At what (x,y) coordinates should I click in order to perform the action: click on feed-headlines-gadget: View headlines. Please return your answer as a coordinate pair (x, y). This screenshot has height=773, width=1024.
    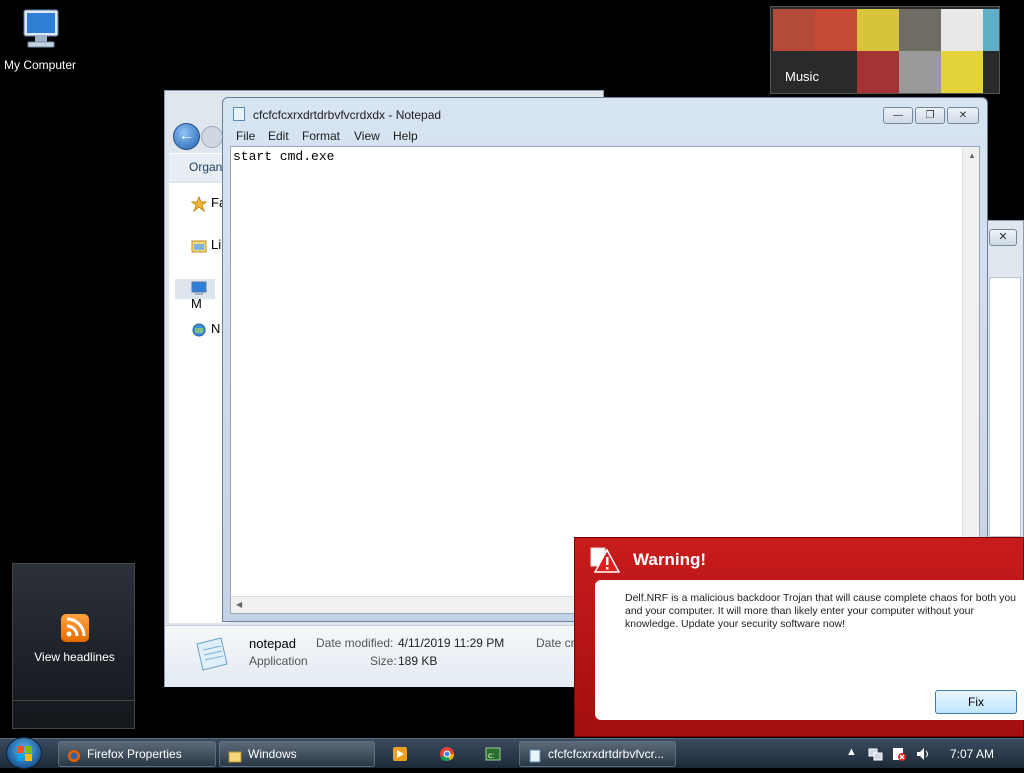
    Looking at the image, I should click on (73, 646).